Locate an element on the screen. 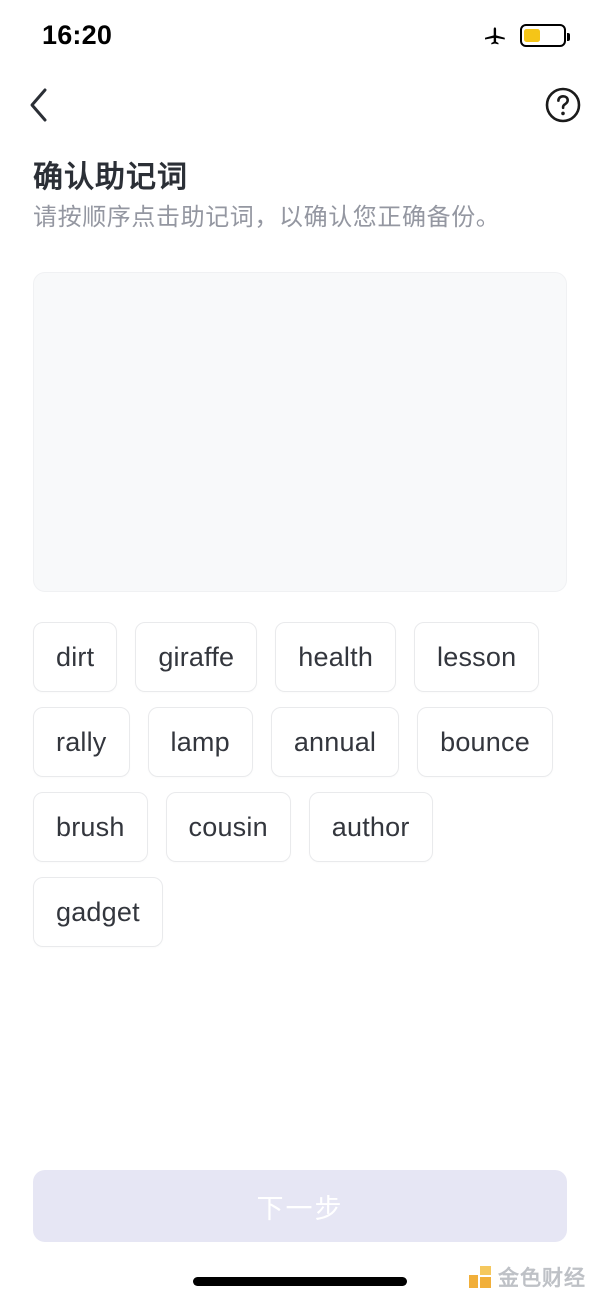  status-bar-indicators is located at coordinates (526, 35).